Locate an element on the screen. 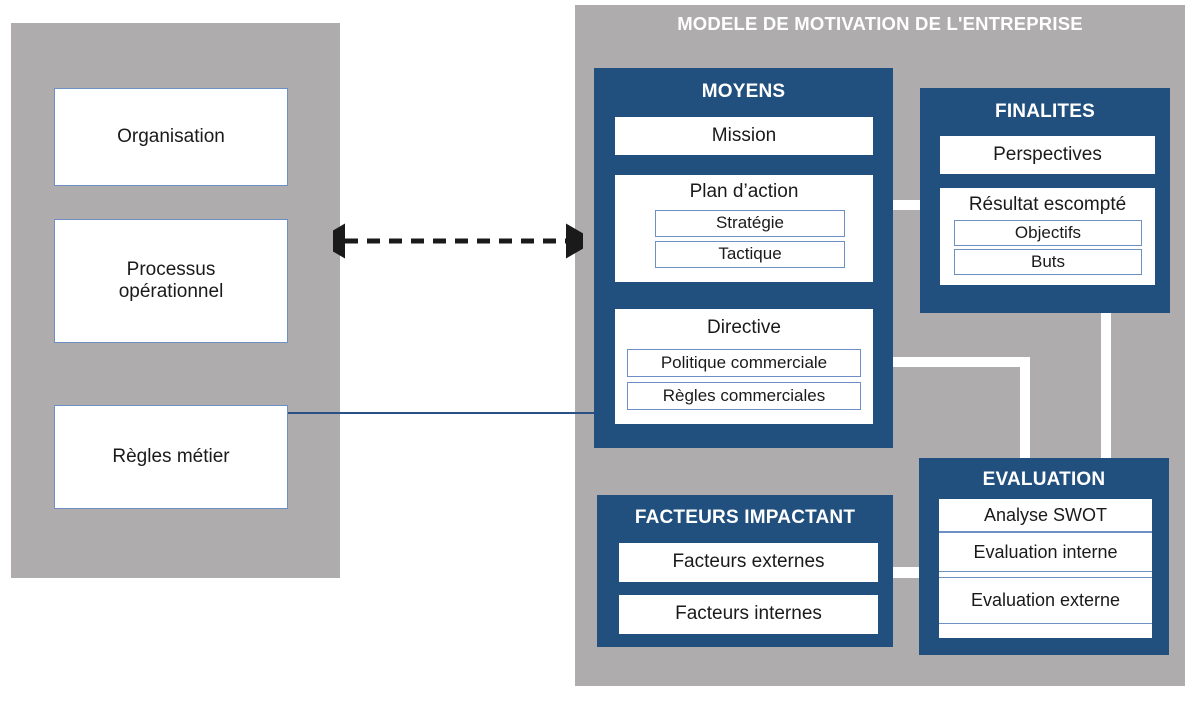  box-tactique-label: Tactique is located at coordinates (750, 254).